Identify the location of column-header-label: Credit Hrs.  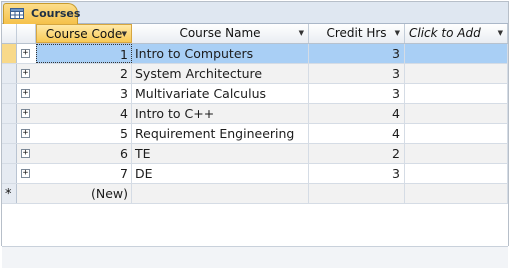
(356, 33).